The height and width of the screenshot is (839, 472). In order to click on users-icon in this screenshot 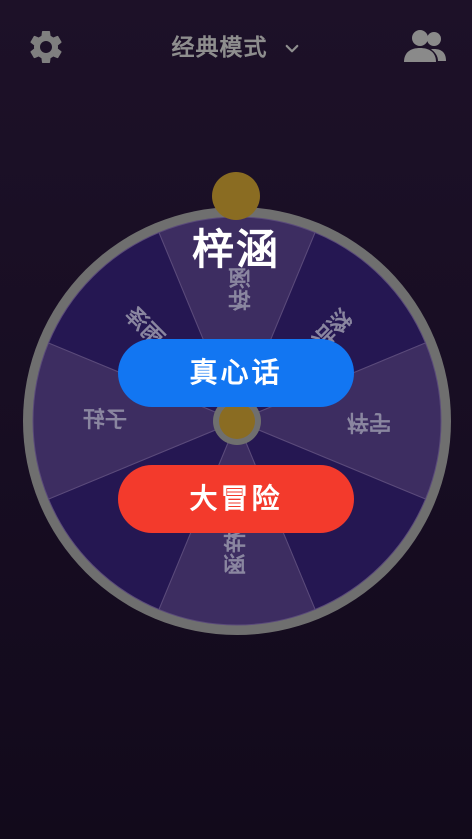, I will do `click(425, 46)`.